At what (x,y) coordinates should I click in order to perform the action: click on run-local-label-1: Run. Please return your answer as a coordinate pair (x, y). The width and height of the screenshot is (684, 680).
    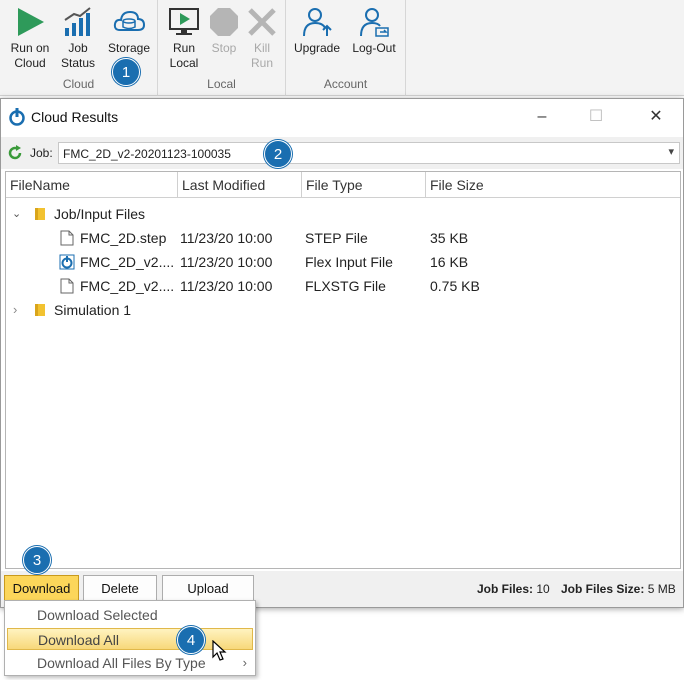
    Looking at the image, I should click on (183, 48).